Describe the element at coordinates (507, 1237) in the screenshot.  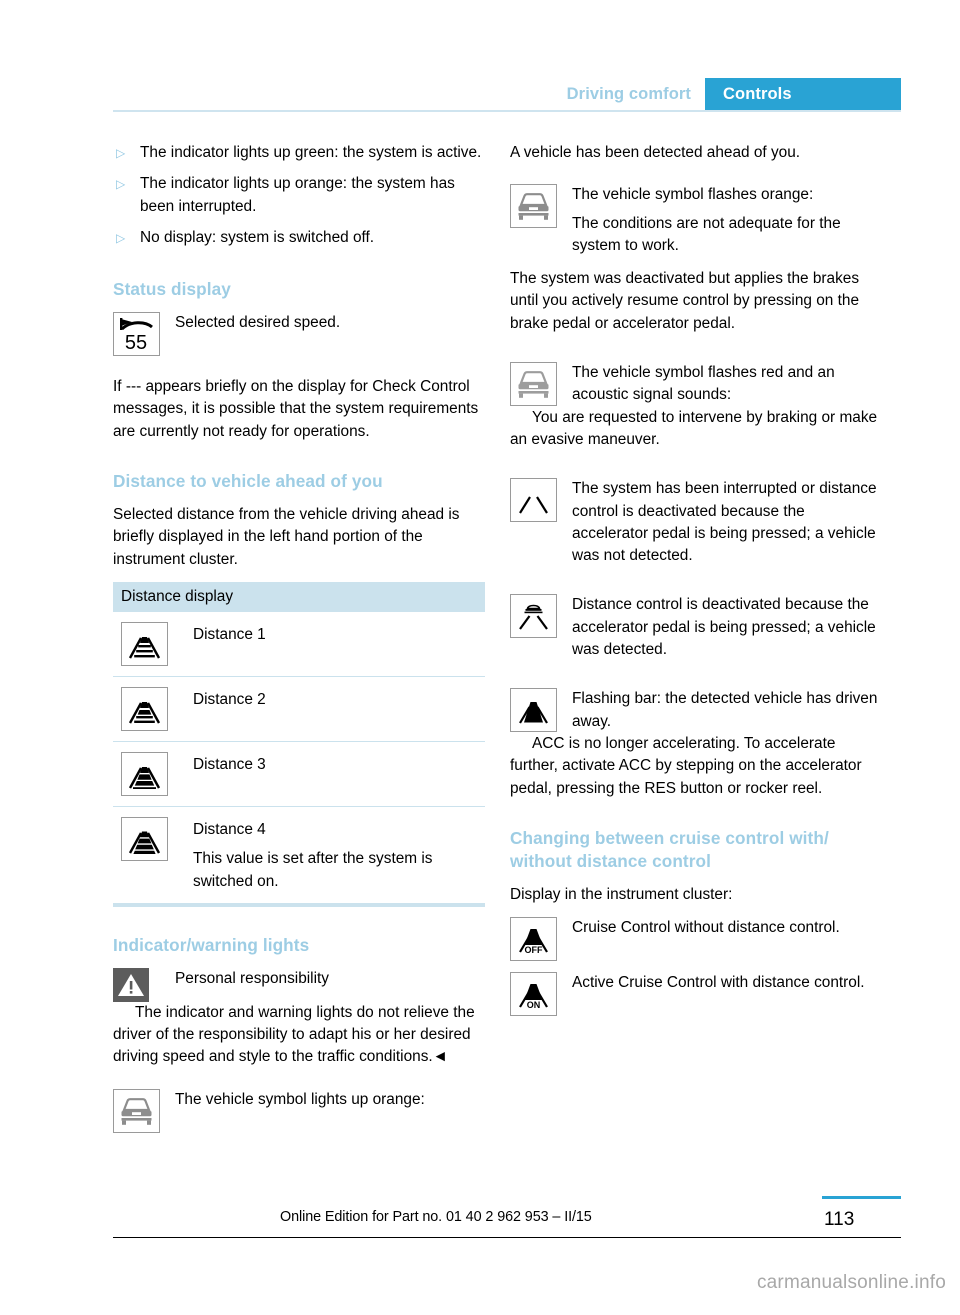
I see `footer-divider` at that location.